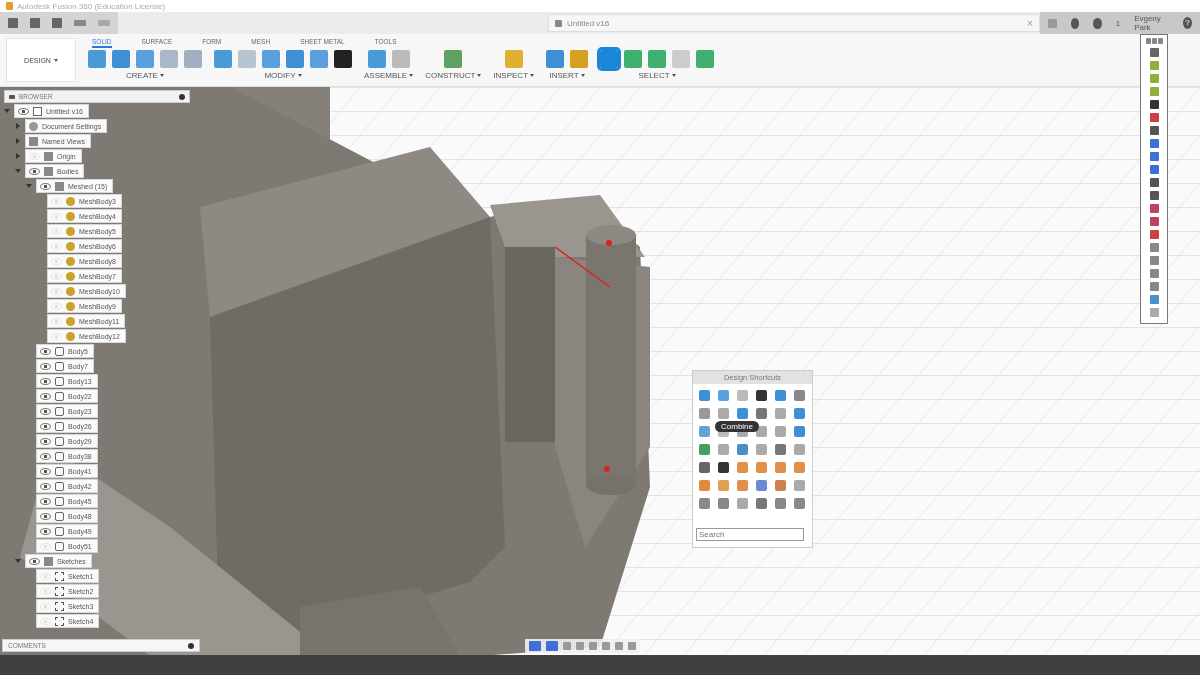 The width and height of the screenshot is (1200, 675). Describe the element at coordinates (91, 6) in the screenshot. I see `window-title: Autodesk Fusion 360 (Education License)` at that location.